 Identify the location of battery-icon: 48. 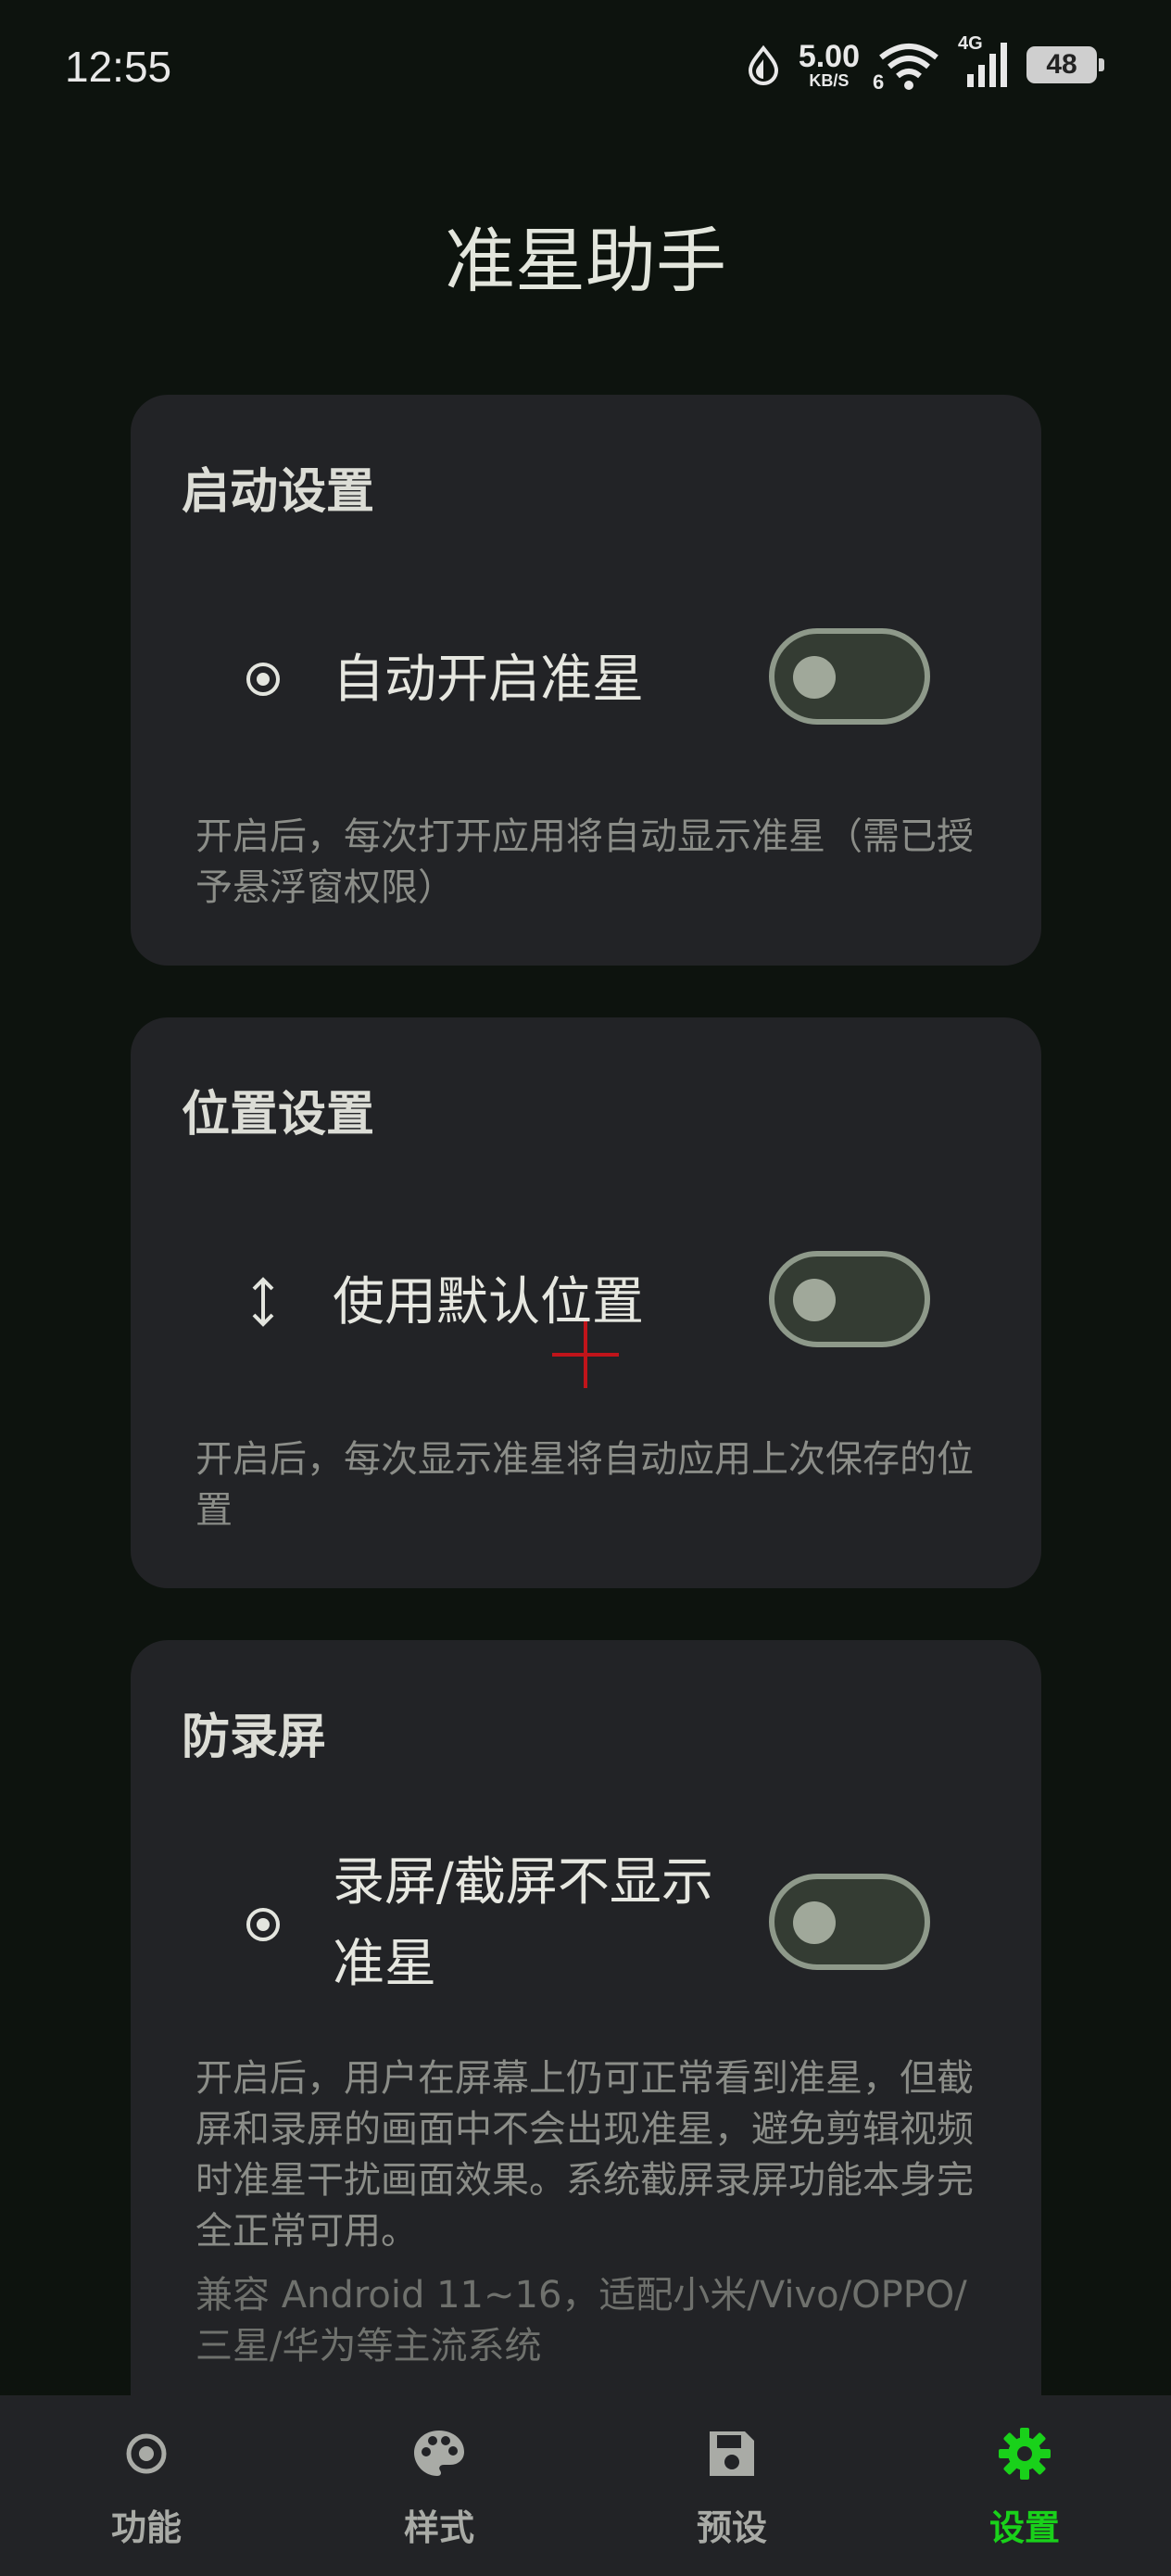
(1065, 64).